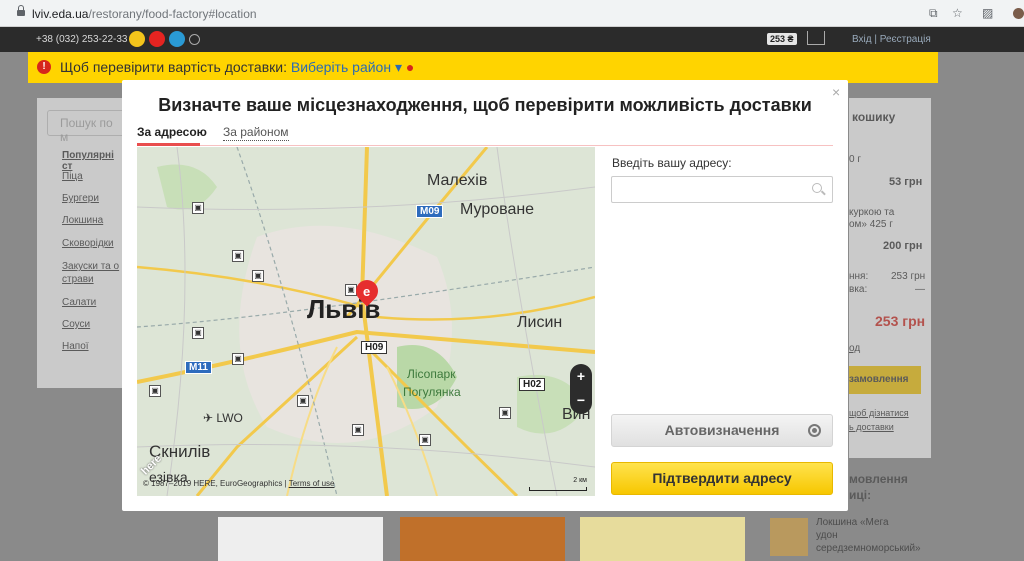  I want to click on cart-link: щоб дізнатися, so click(879, 413).